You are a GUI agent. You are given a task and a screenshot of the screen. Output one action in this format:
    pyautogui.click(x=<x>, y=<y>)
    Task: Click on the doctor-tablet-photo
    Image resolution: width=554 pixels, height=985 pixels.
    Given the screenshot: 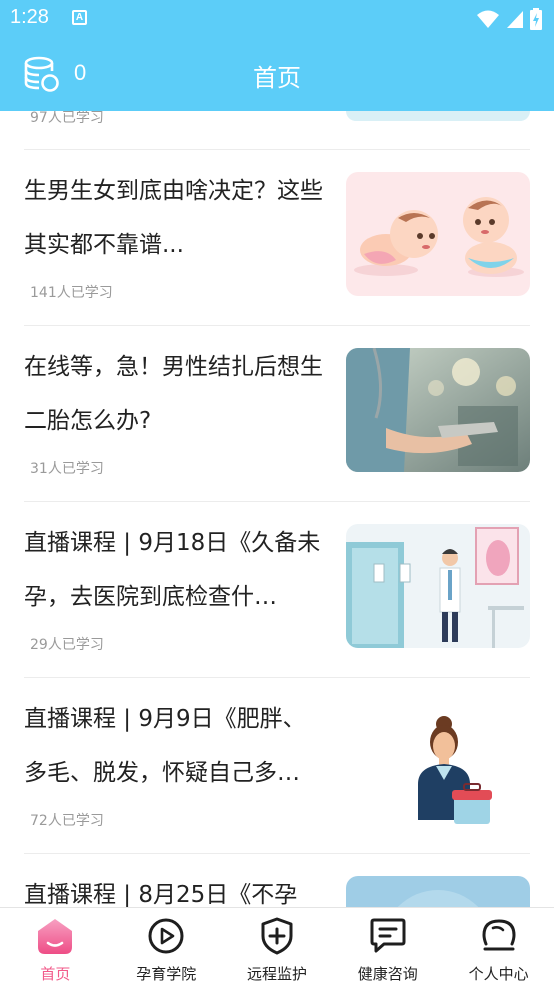 What is the action you would take?
    pyautogui.click(x=438, y=410)
    